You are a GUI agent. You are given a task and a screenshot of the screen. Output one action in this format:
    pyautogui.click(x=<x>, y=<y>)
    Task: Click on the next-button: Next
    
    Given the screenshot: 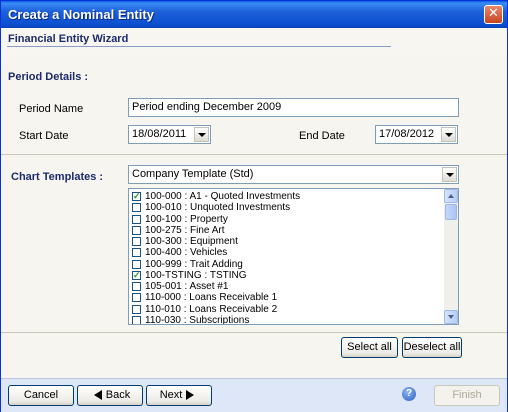 What is the action you would take?
    pyautogui.click(x=179, y=395)
    